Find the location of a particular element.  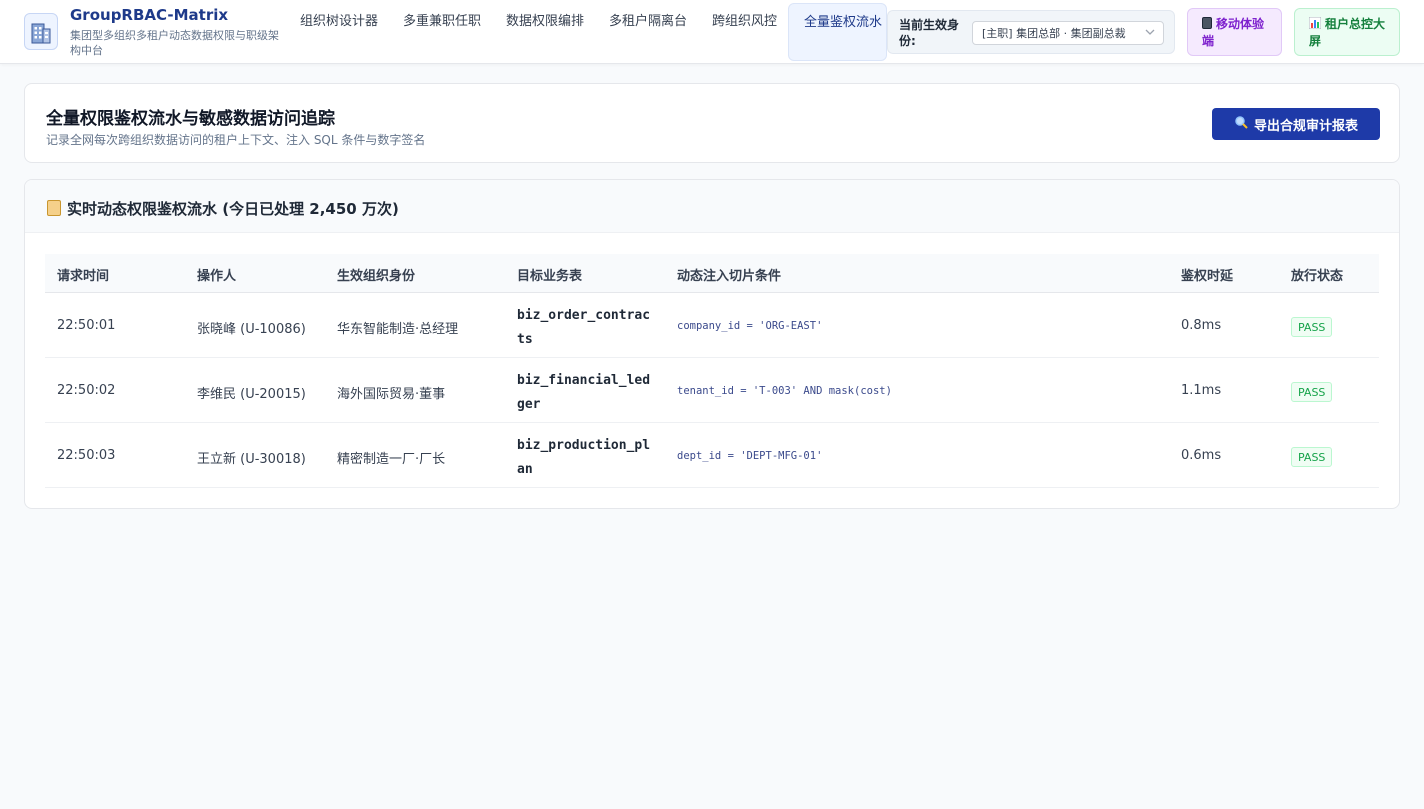

cell-org: 海外国际贸易·董事 is located at coordinates (391, 394).